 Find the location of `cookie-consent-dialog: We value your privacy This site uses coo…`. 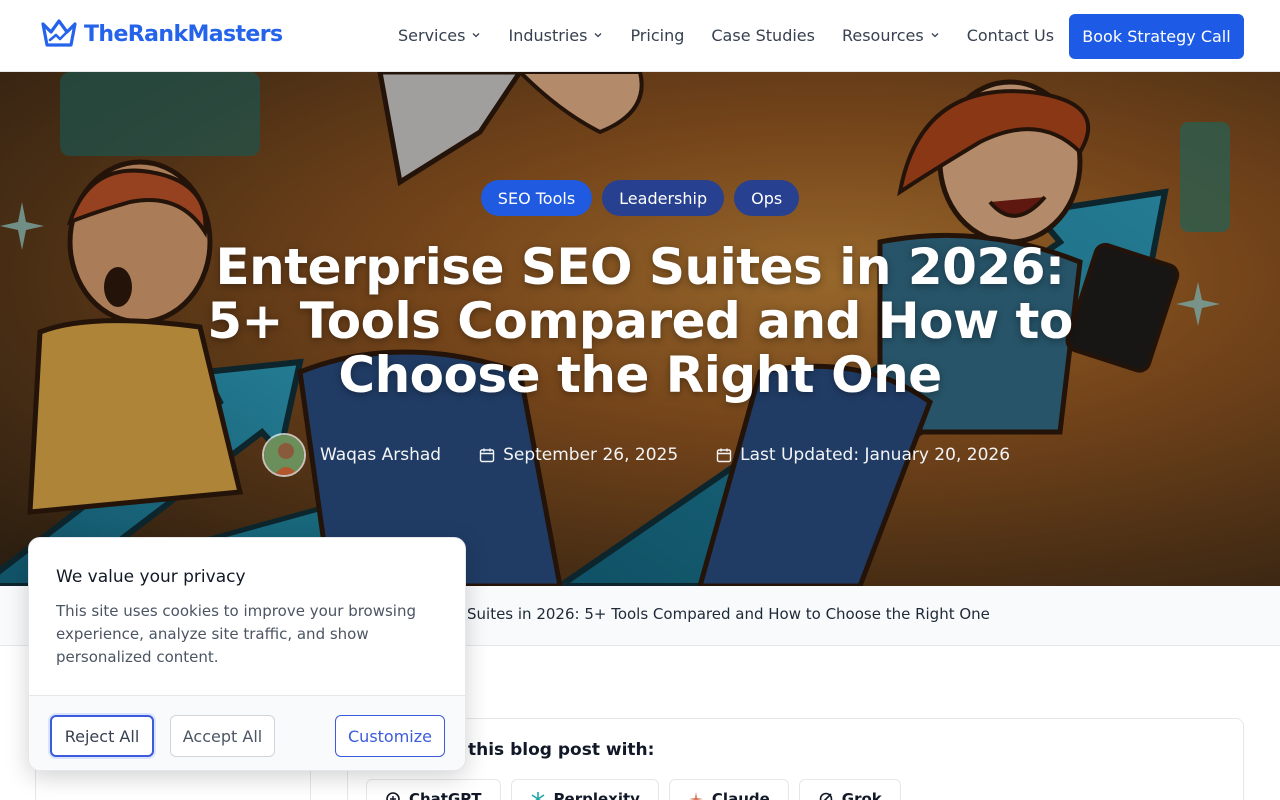

cookie-consent-dialog: We value your privacy This site uses coo… is located at coordinates (247, 654).